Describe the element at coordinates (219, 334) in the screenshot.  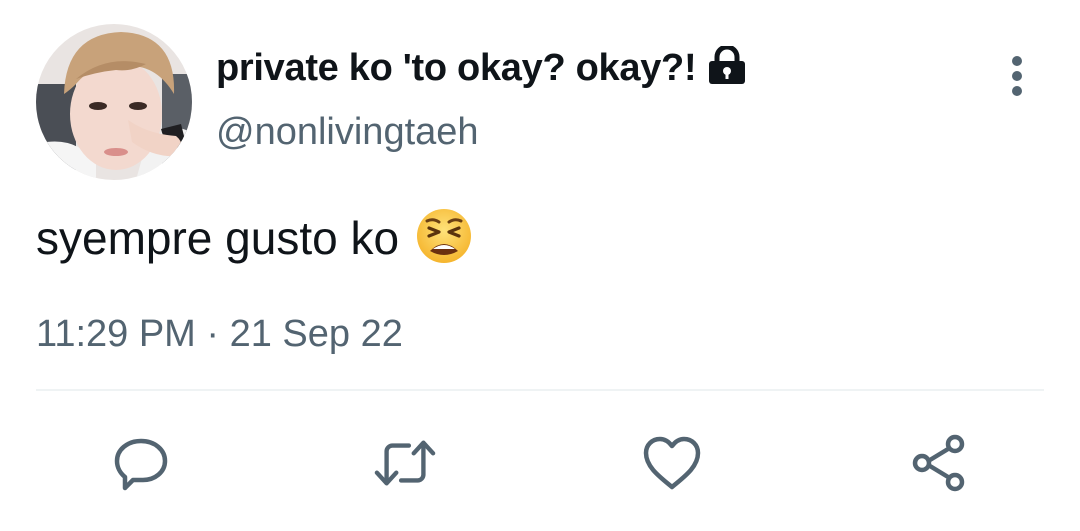
I see `timestamp: 11:29 PM · 21 Sep 22` at that location.